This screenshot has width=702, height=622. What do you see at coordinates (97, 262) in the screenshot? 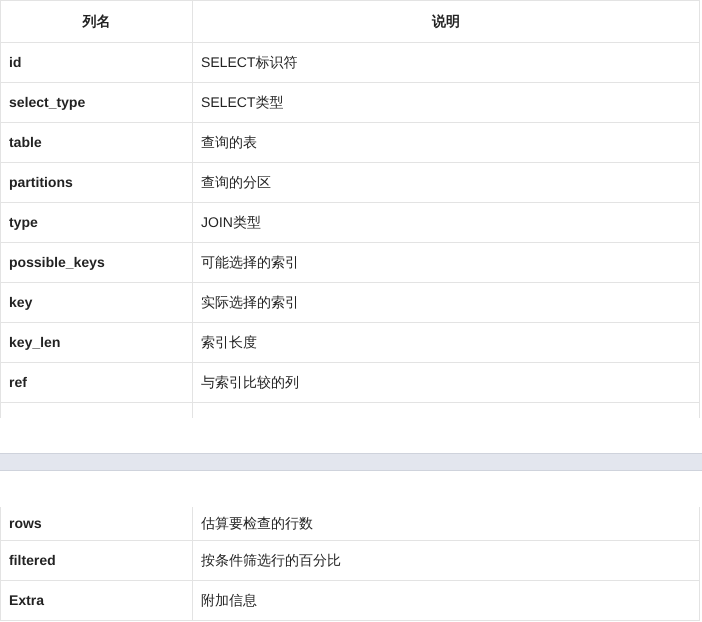
I see `table-cell: possible_keys` at bounding box center [97, 262].